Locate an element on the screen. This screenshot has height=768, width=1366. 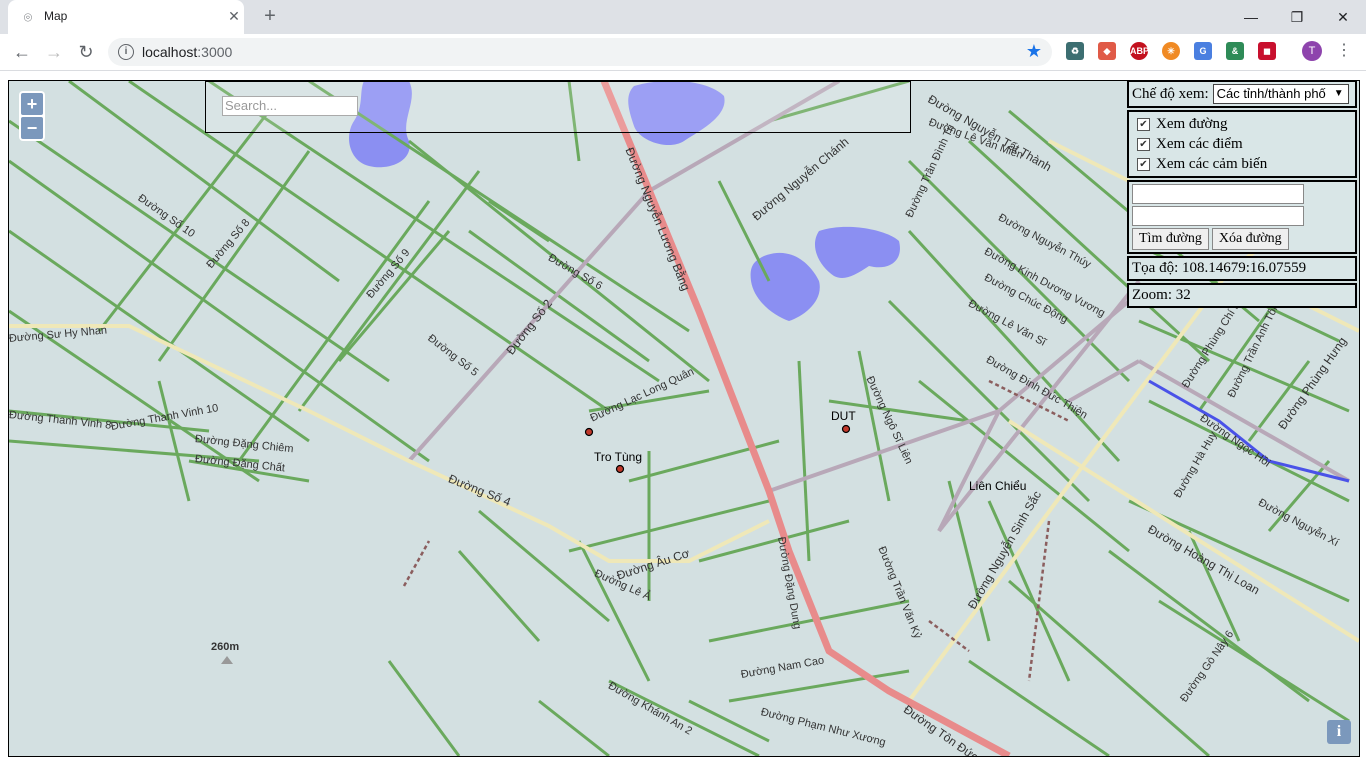
find-route-button: Tìm đường is located at coordinates (1170, 239).